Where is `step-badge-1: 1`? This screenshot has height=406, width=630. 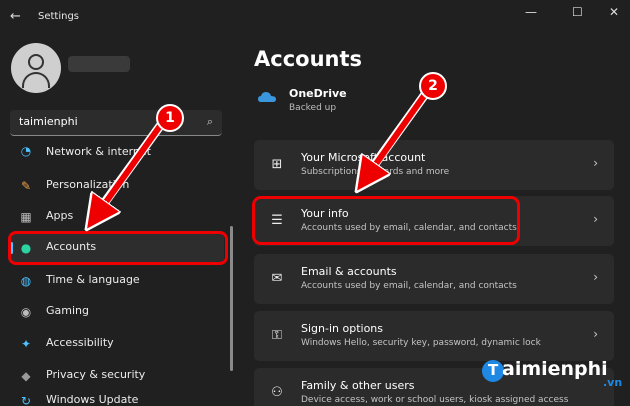
step-badge-1: 1 is located at coordinates (170, 118).